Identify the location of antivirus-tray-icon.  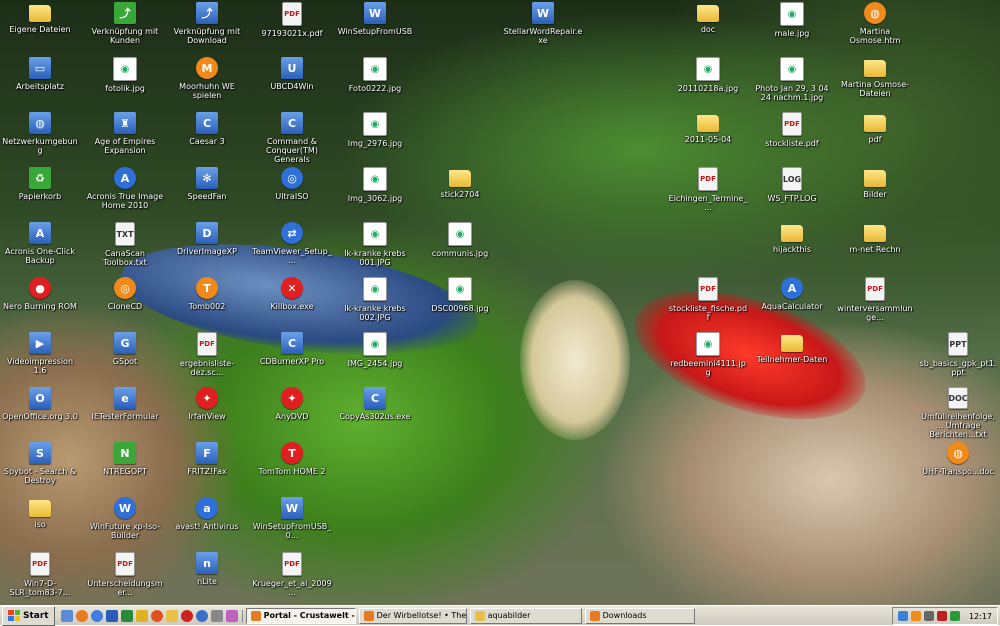
(915, 616).